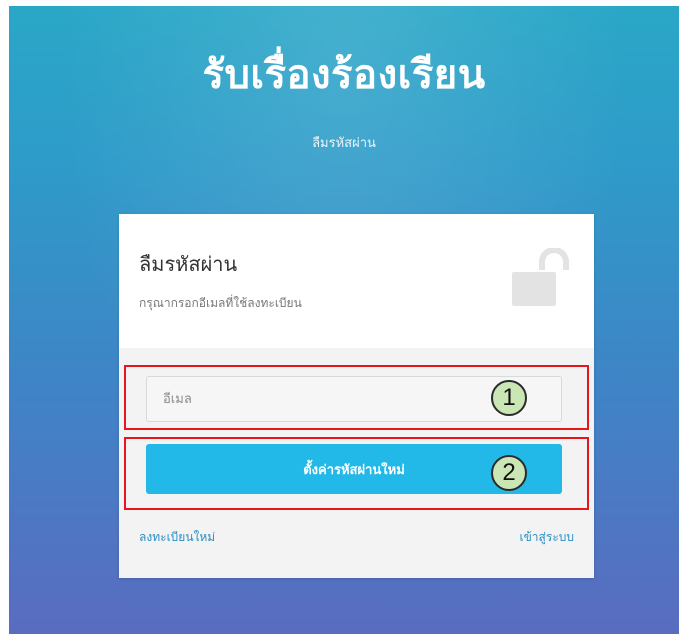  What do you see at coordinates (509, 398) in the screenshot?
I see `annotation-marker-1: 1` at bounding box center [509, 398].